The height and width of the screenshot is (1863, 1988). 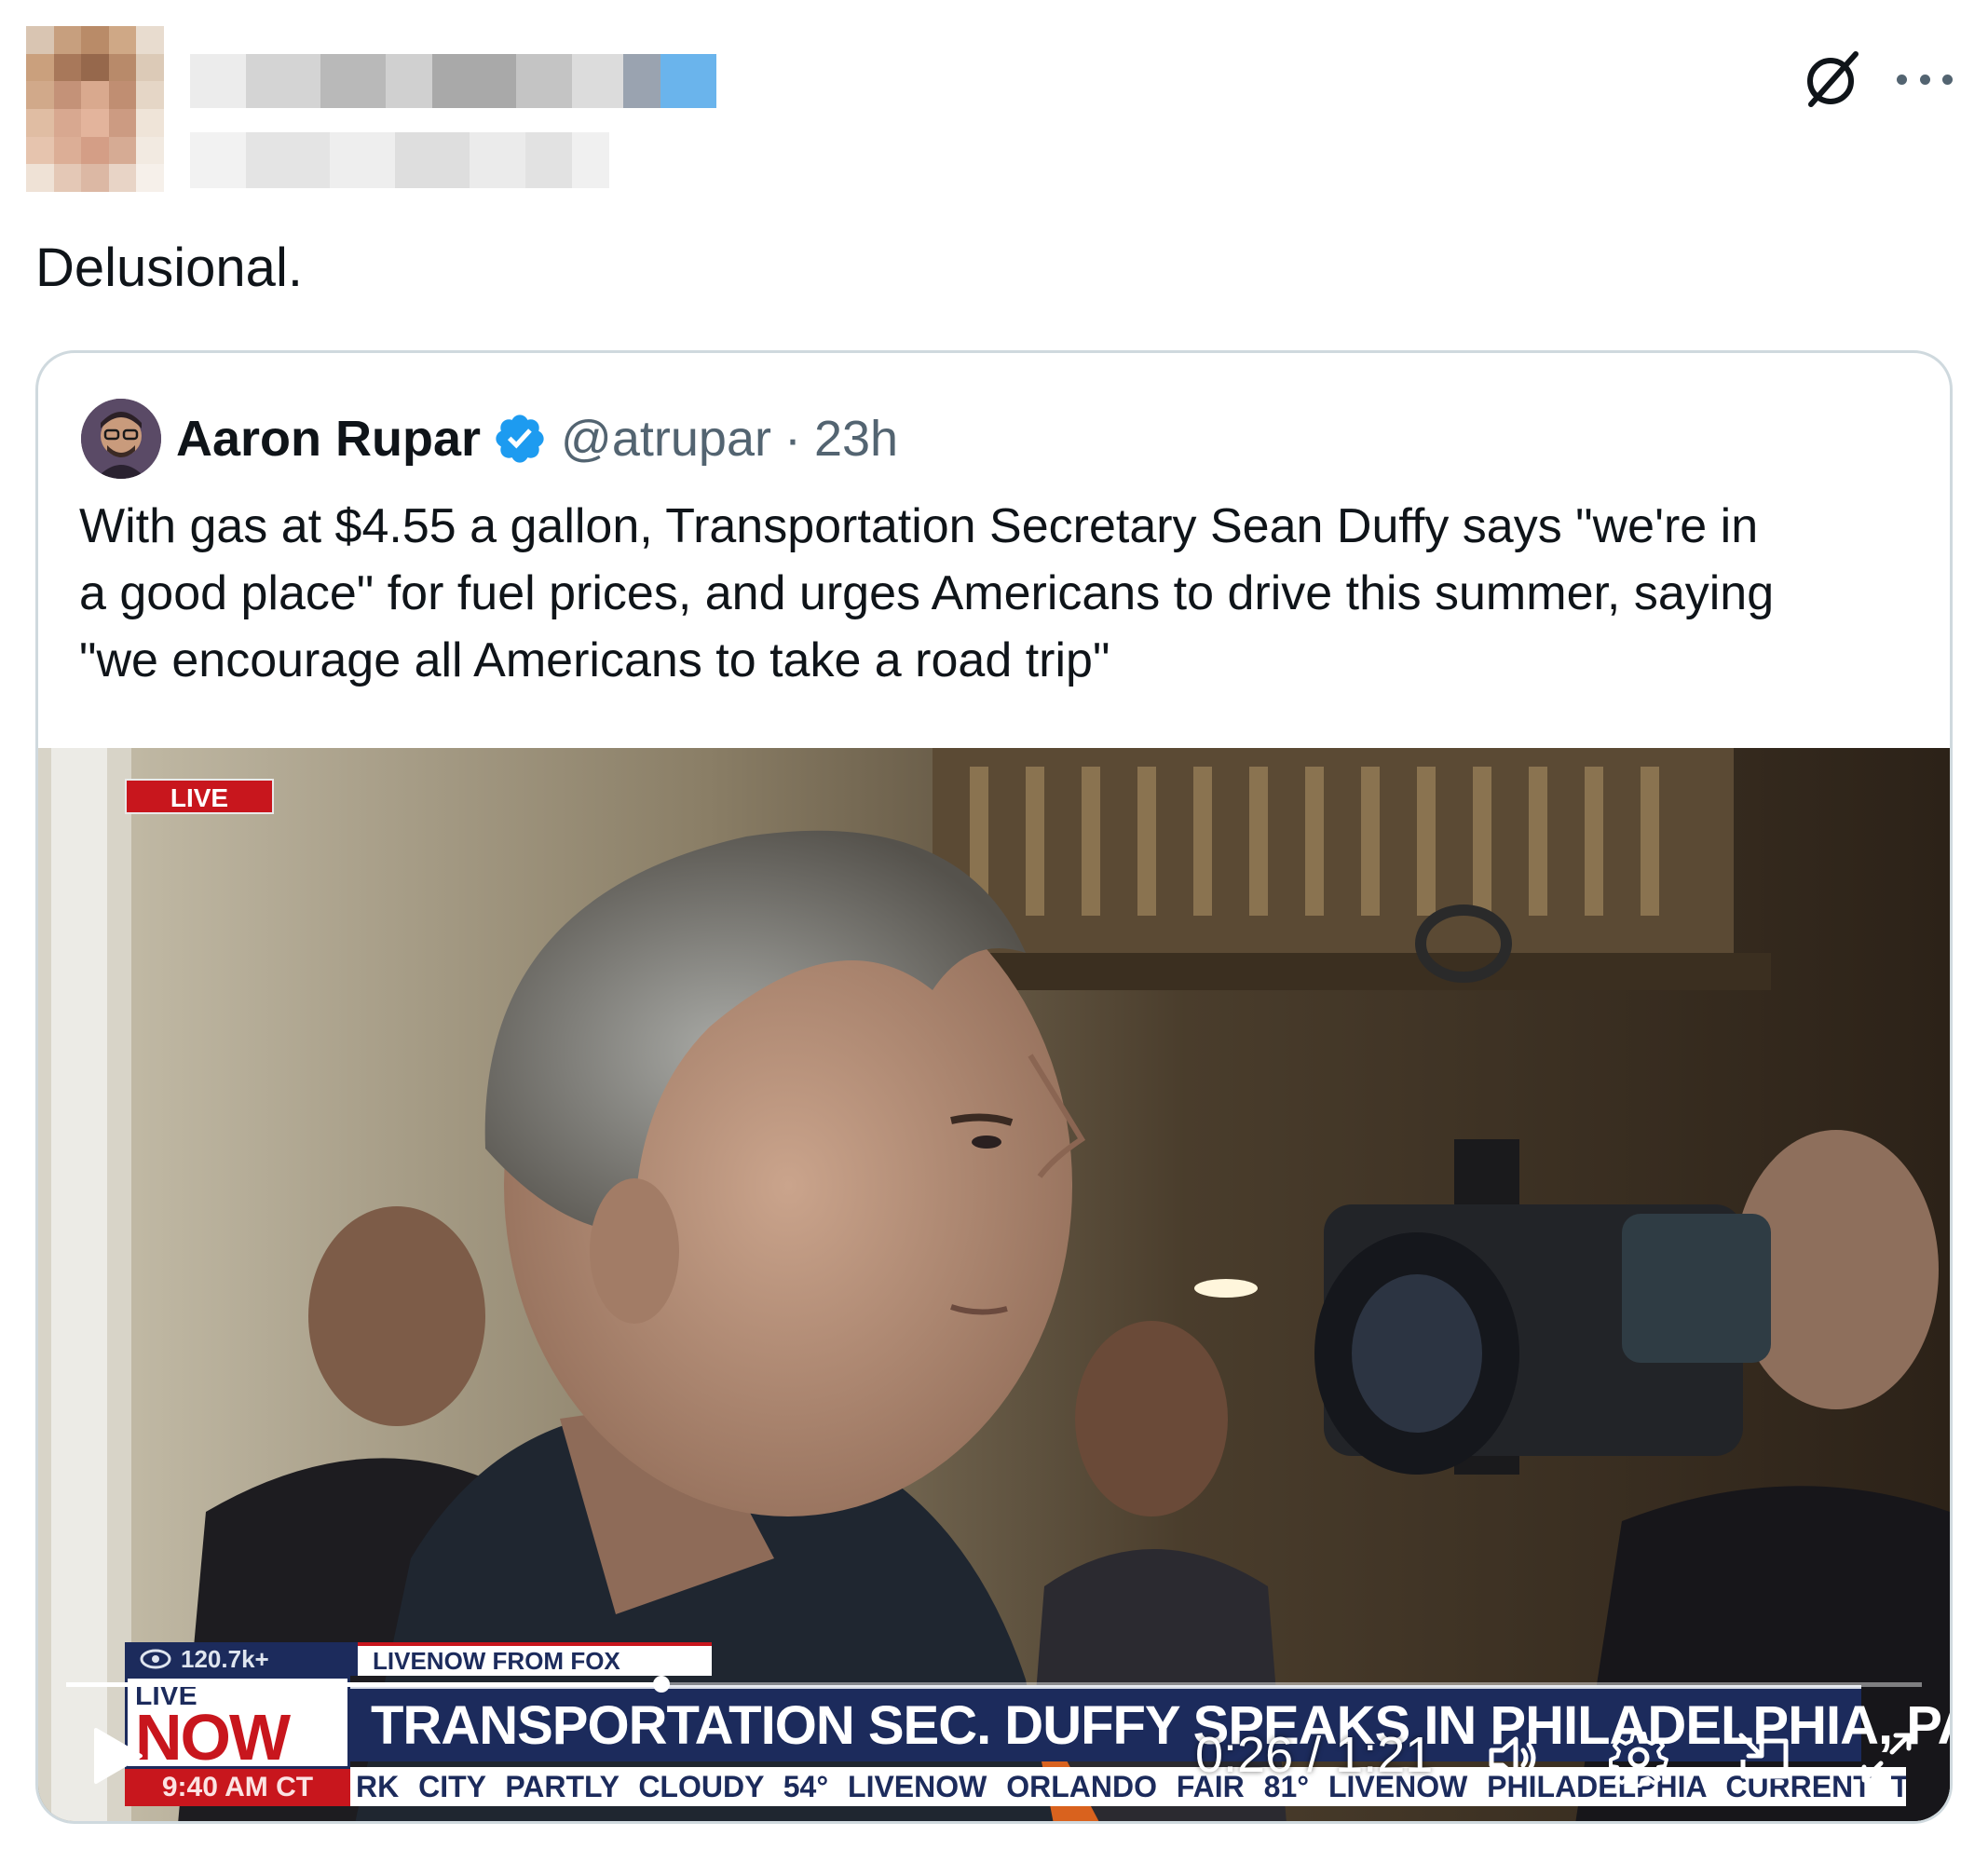 What do you see at coordinates (225, 1659) in the screenshot?
I see `views-count: 120.7k+` at bounding box center [225, 1659].